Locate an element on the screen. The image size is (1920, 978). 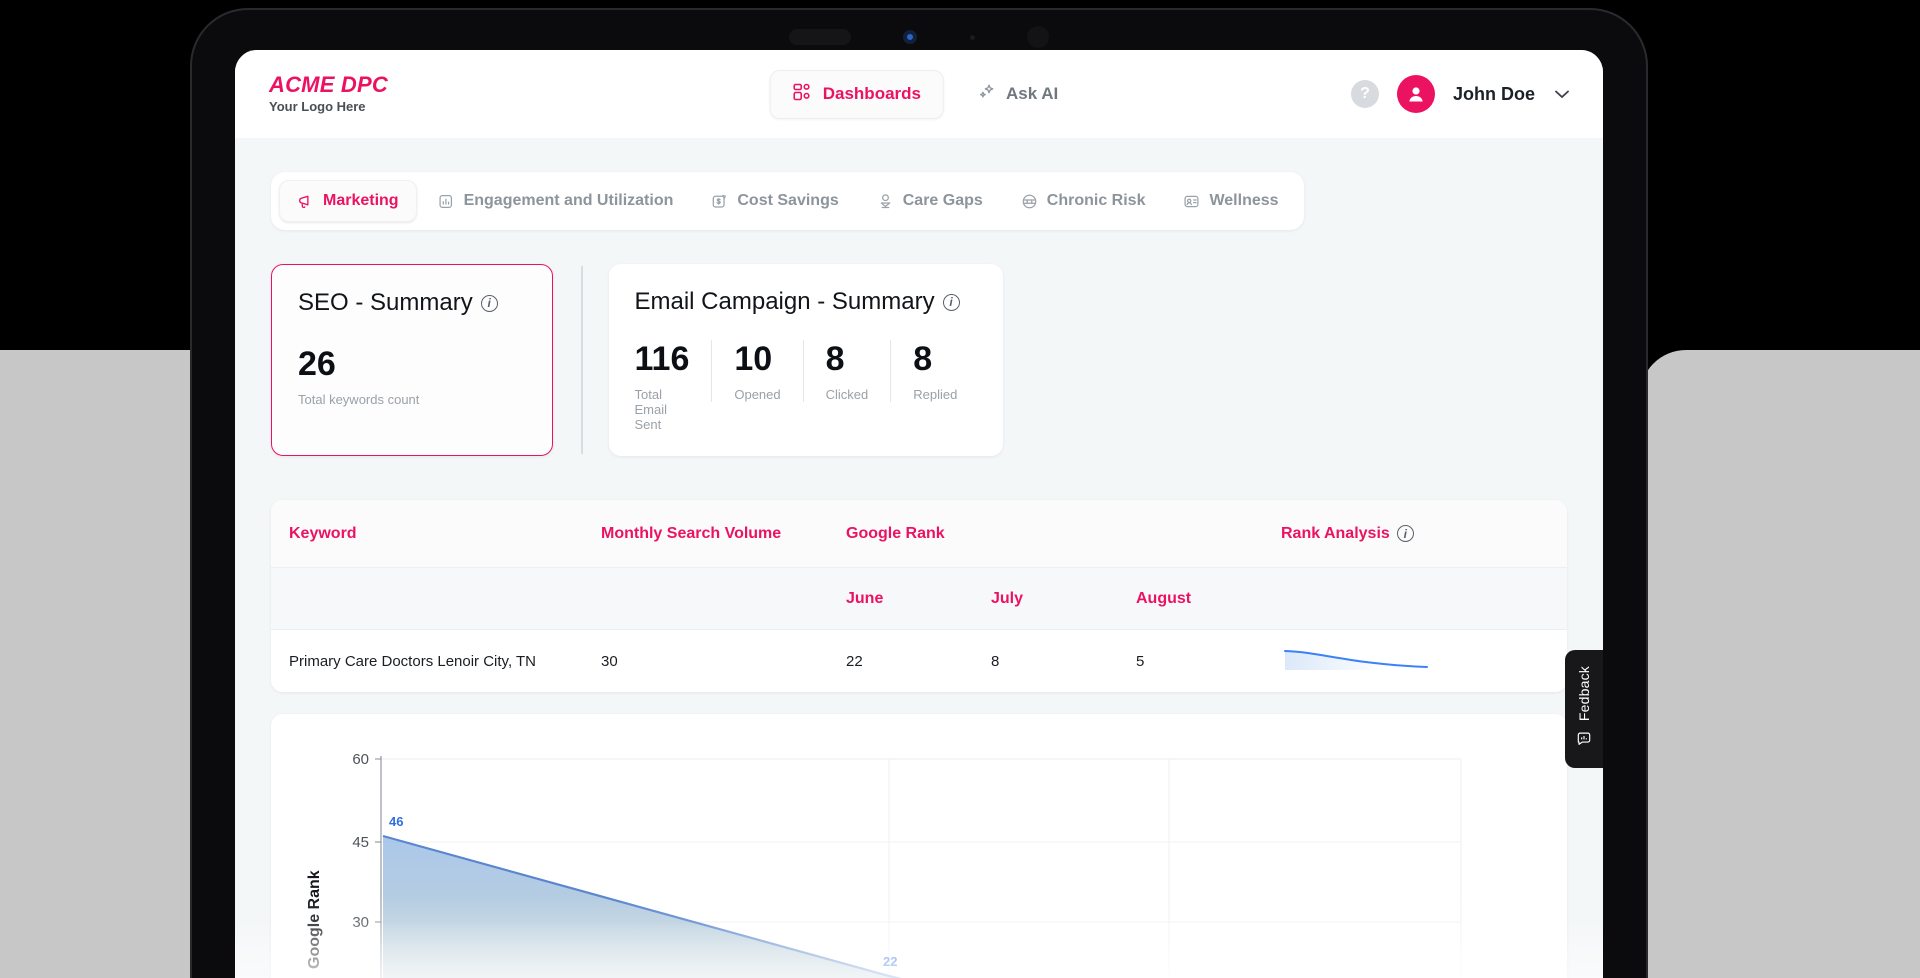
header-nav: Dashboards Ask AI is located at coordinates (919, 94).